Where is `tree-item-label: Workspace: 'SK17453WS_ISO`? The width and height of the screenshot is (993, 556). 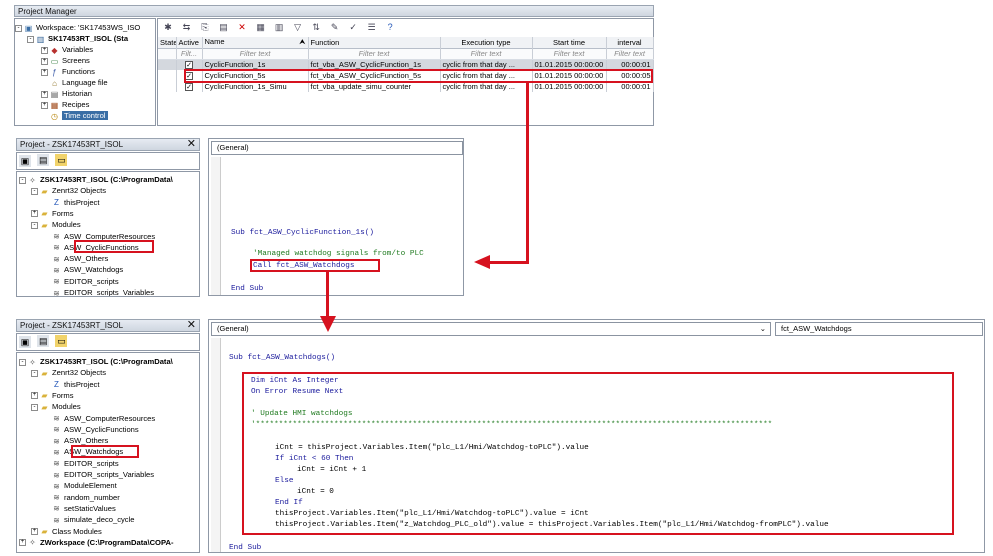 tree-item-label: Workspace: 'SK17453WS_ISO is located at coordinates (88, 27).